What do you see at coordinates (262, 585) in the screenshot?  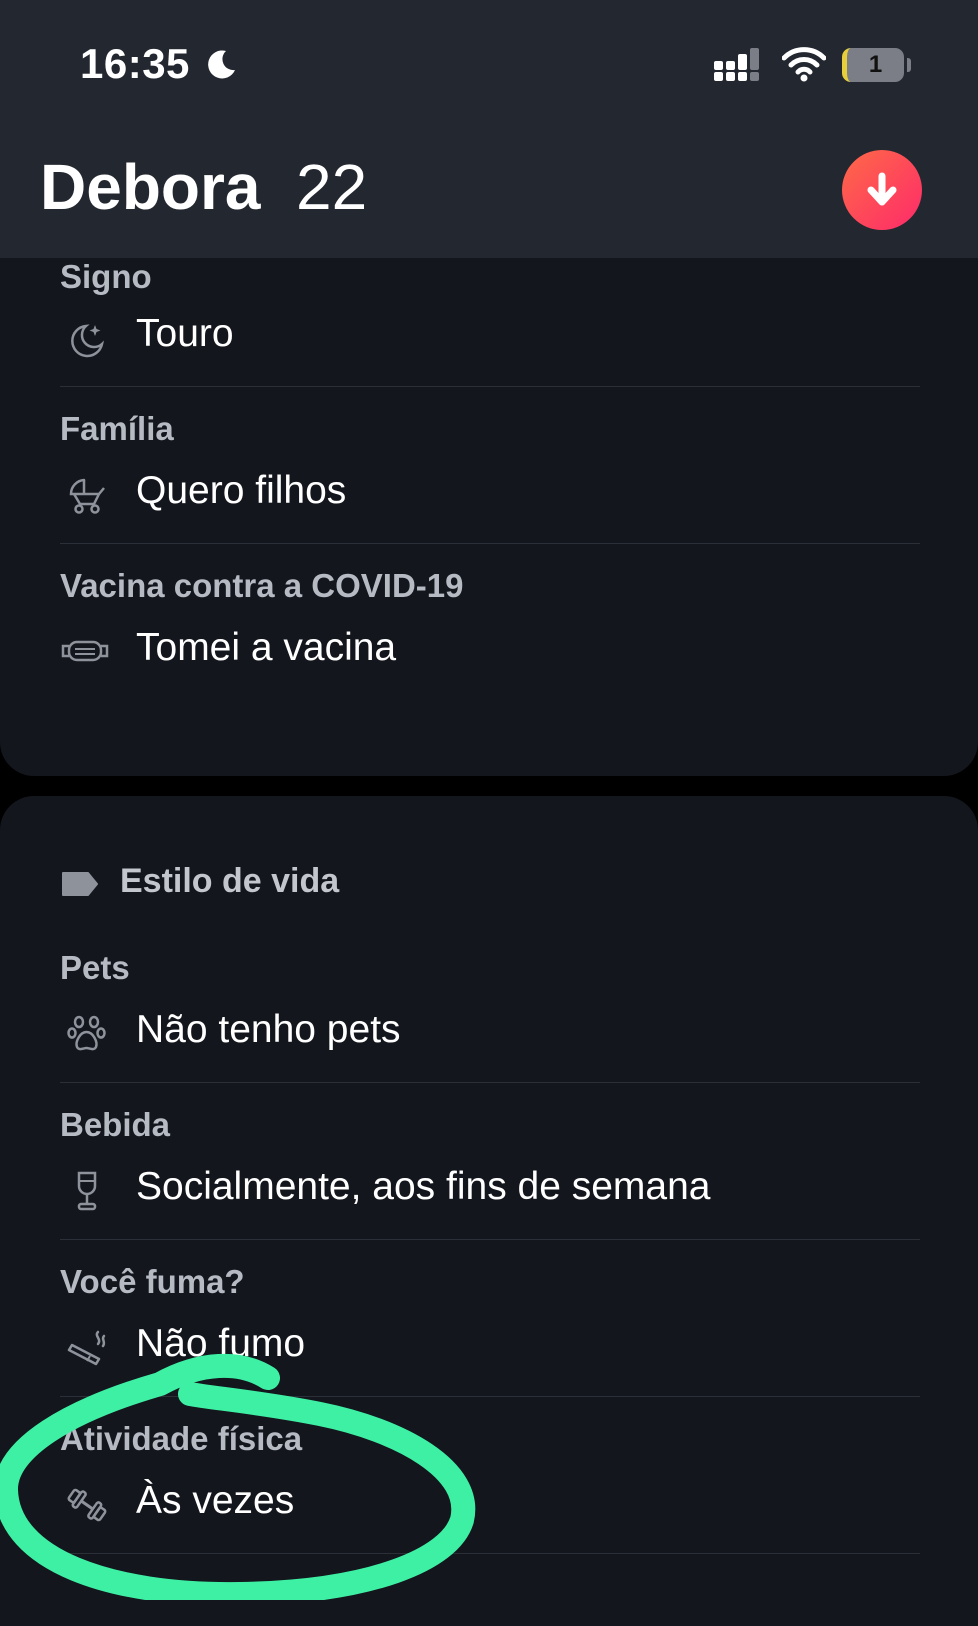 I see `basics-label-vacina: Vacina contra a COVID-19` at bounding box center [262, 585].